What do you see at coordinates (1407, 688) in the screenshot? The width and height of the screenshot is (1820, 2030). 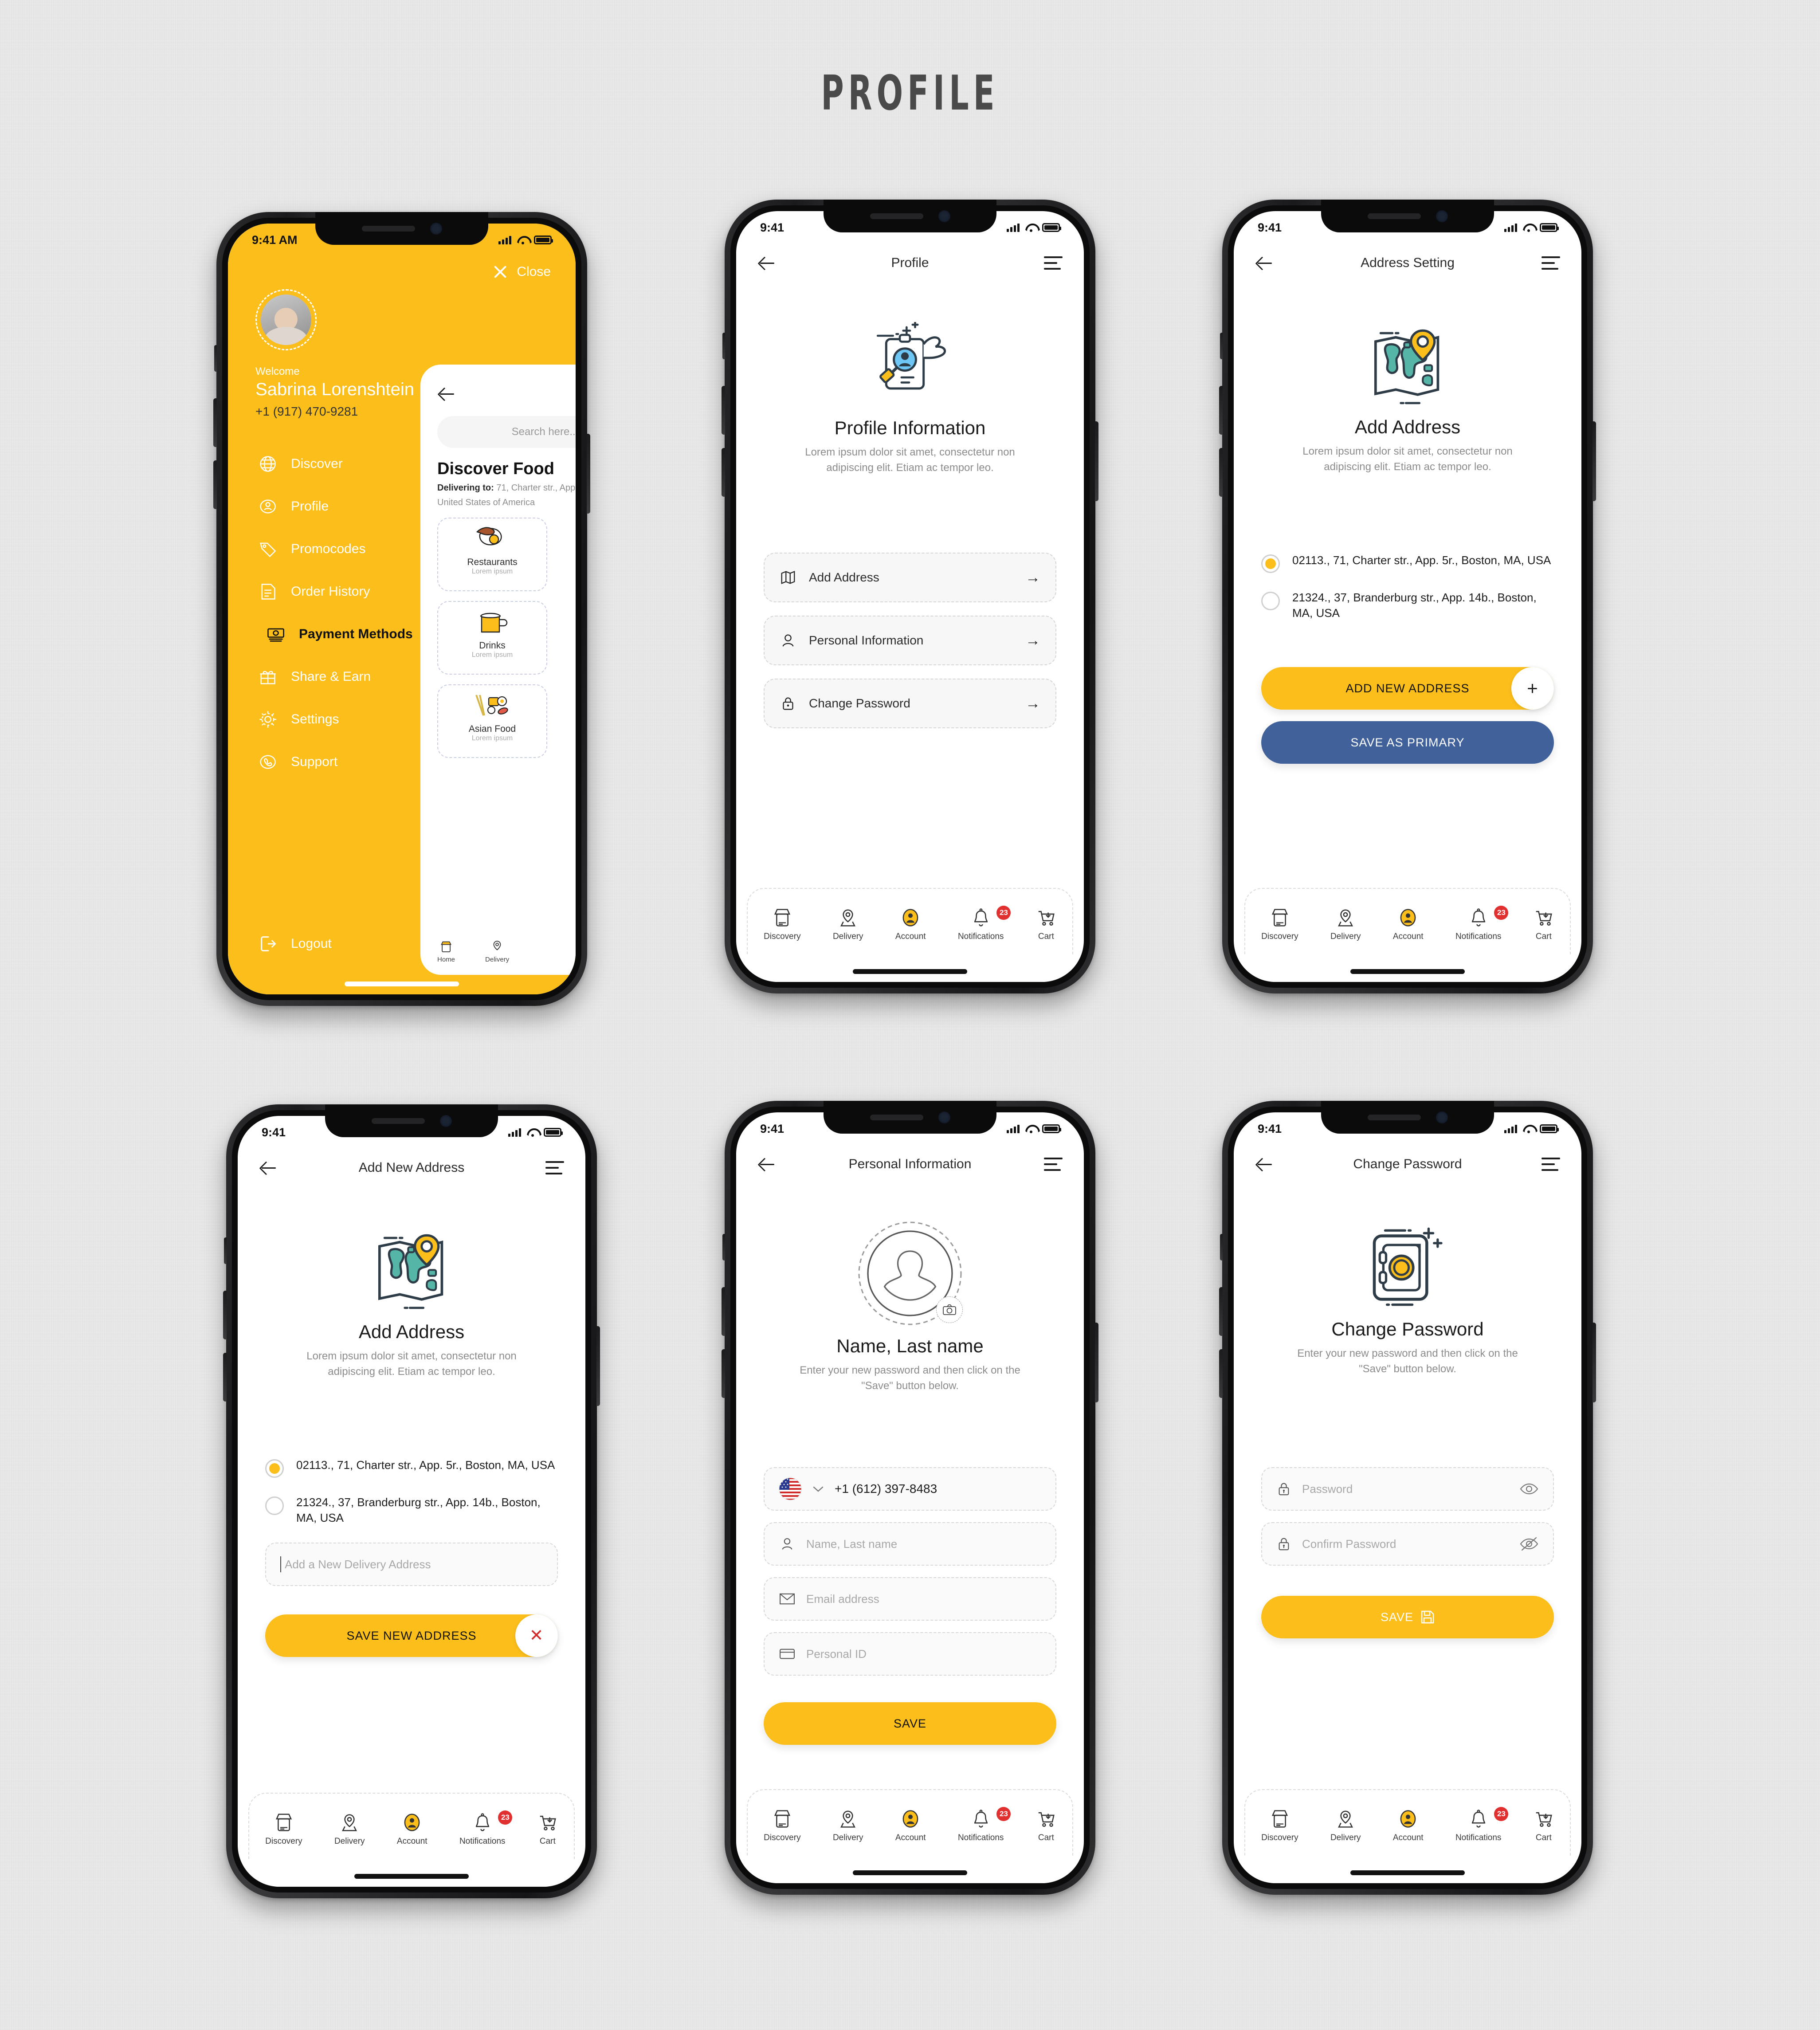 I see `add-new-address-button: ADD NEW ADDRESS +` at bounding box center [1407, 688].